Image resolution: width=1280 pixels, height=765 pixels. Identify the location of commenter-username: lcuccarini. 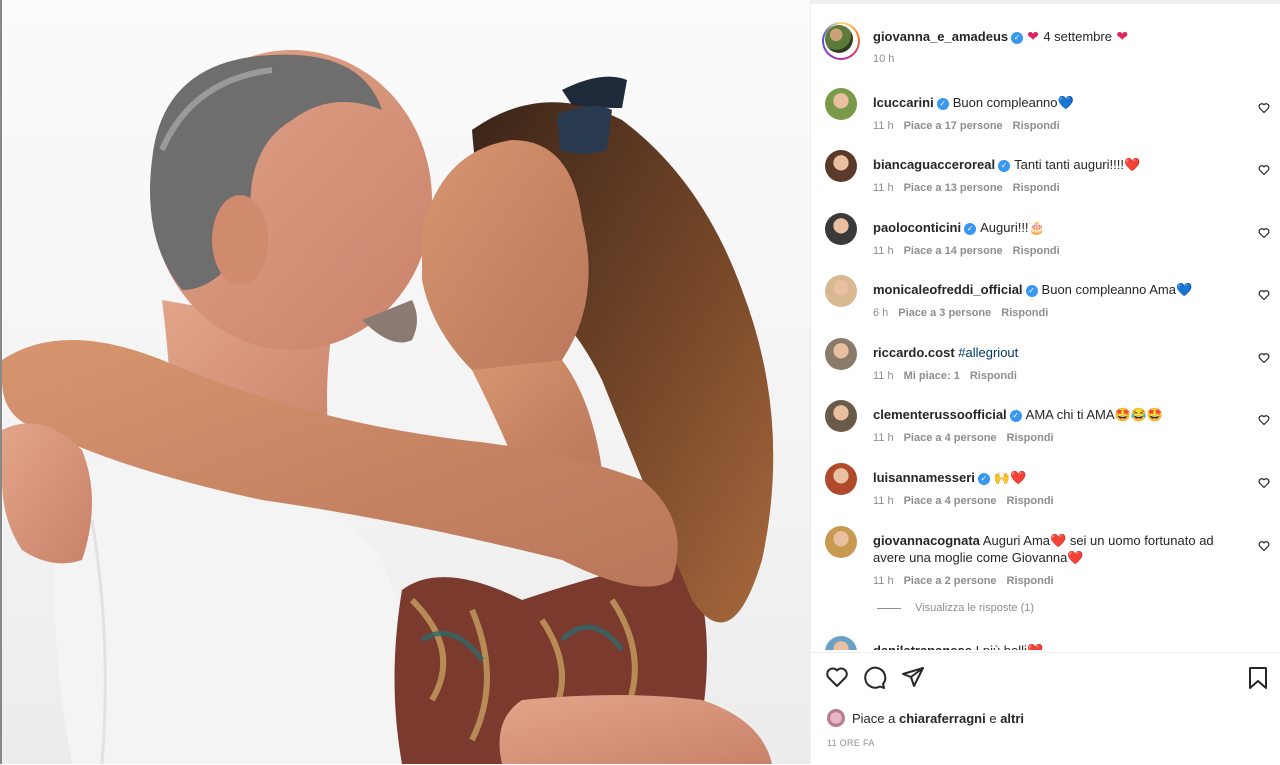
(903, 102).